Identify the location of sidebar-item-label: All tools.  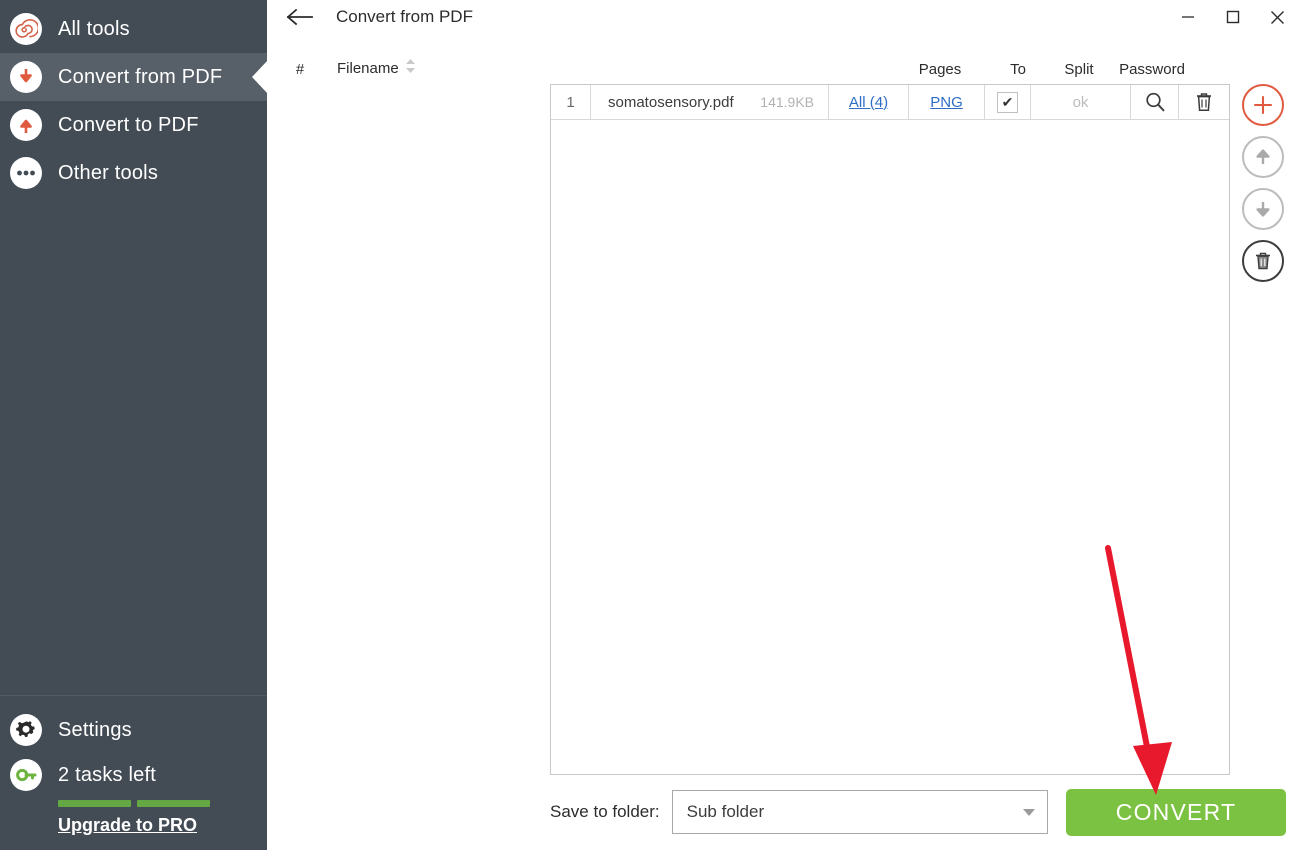
(94, 28).